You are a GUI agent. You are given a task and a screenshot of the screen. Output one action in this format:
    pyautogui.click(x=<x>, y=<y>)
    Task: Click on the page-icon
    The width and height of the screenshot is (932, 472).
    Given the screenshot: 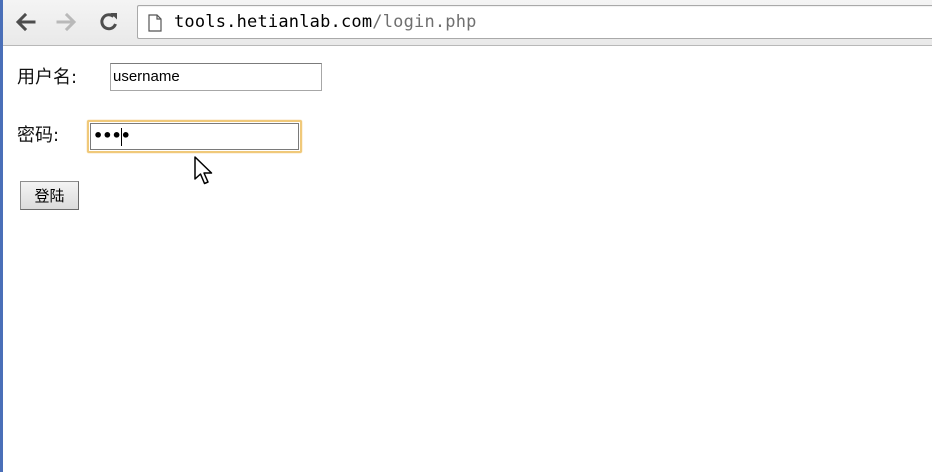 What is the action you would take?
    pyautogui.click(x=155, y=23)
    